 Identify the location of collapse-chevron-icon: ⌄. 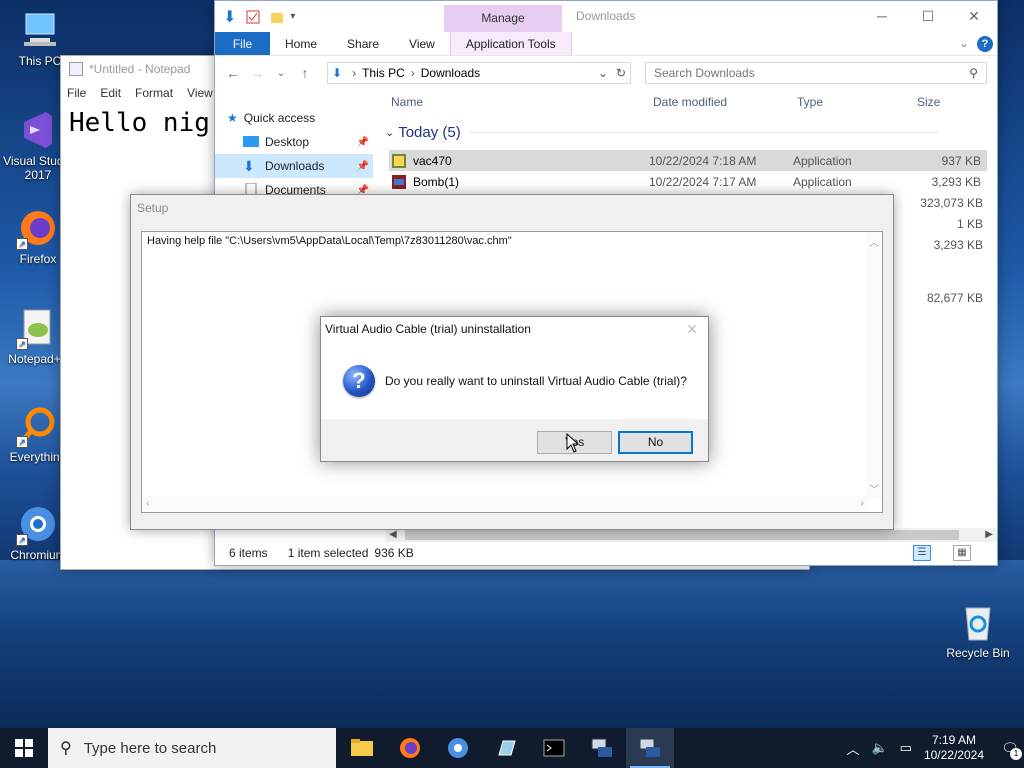
(390, 133).